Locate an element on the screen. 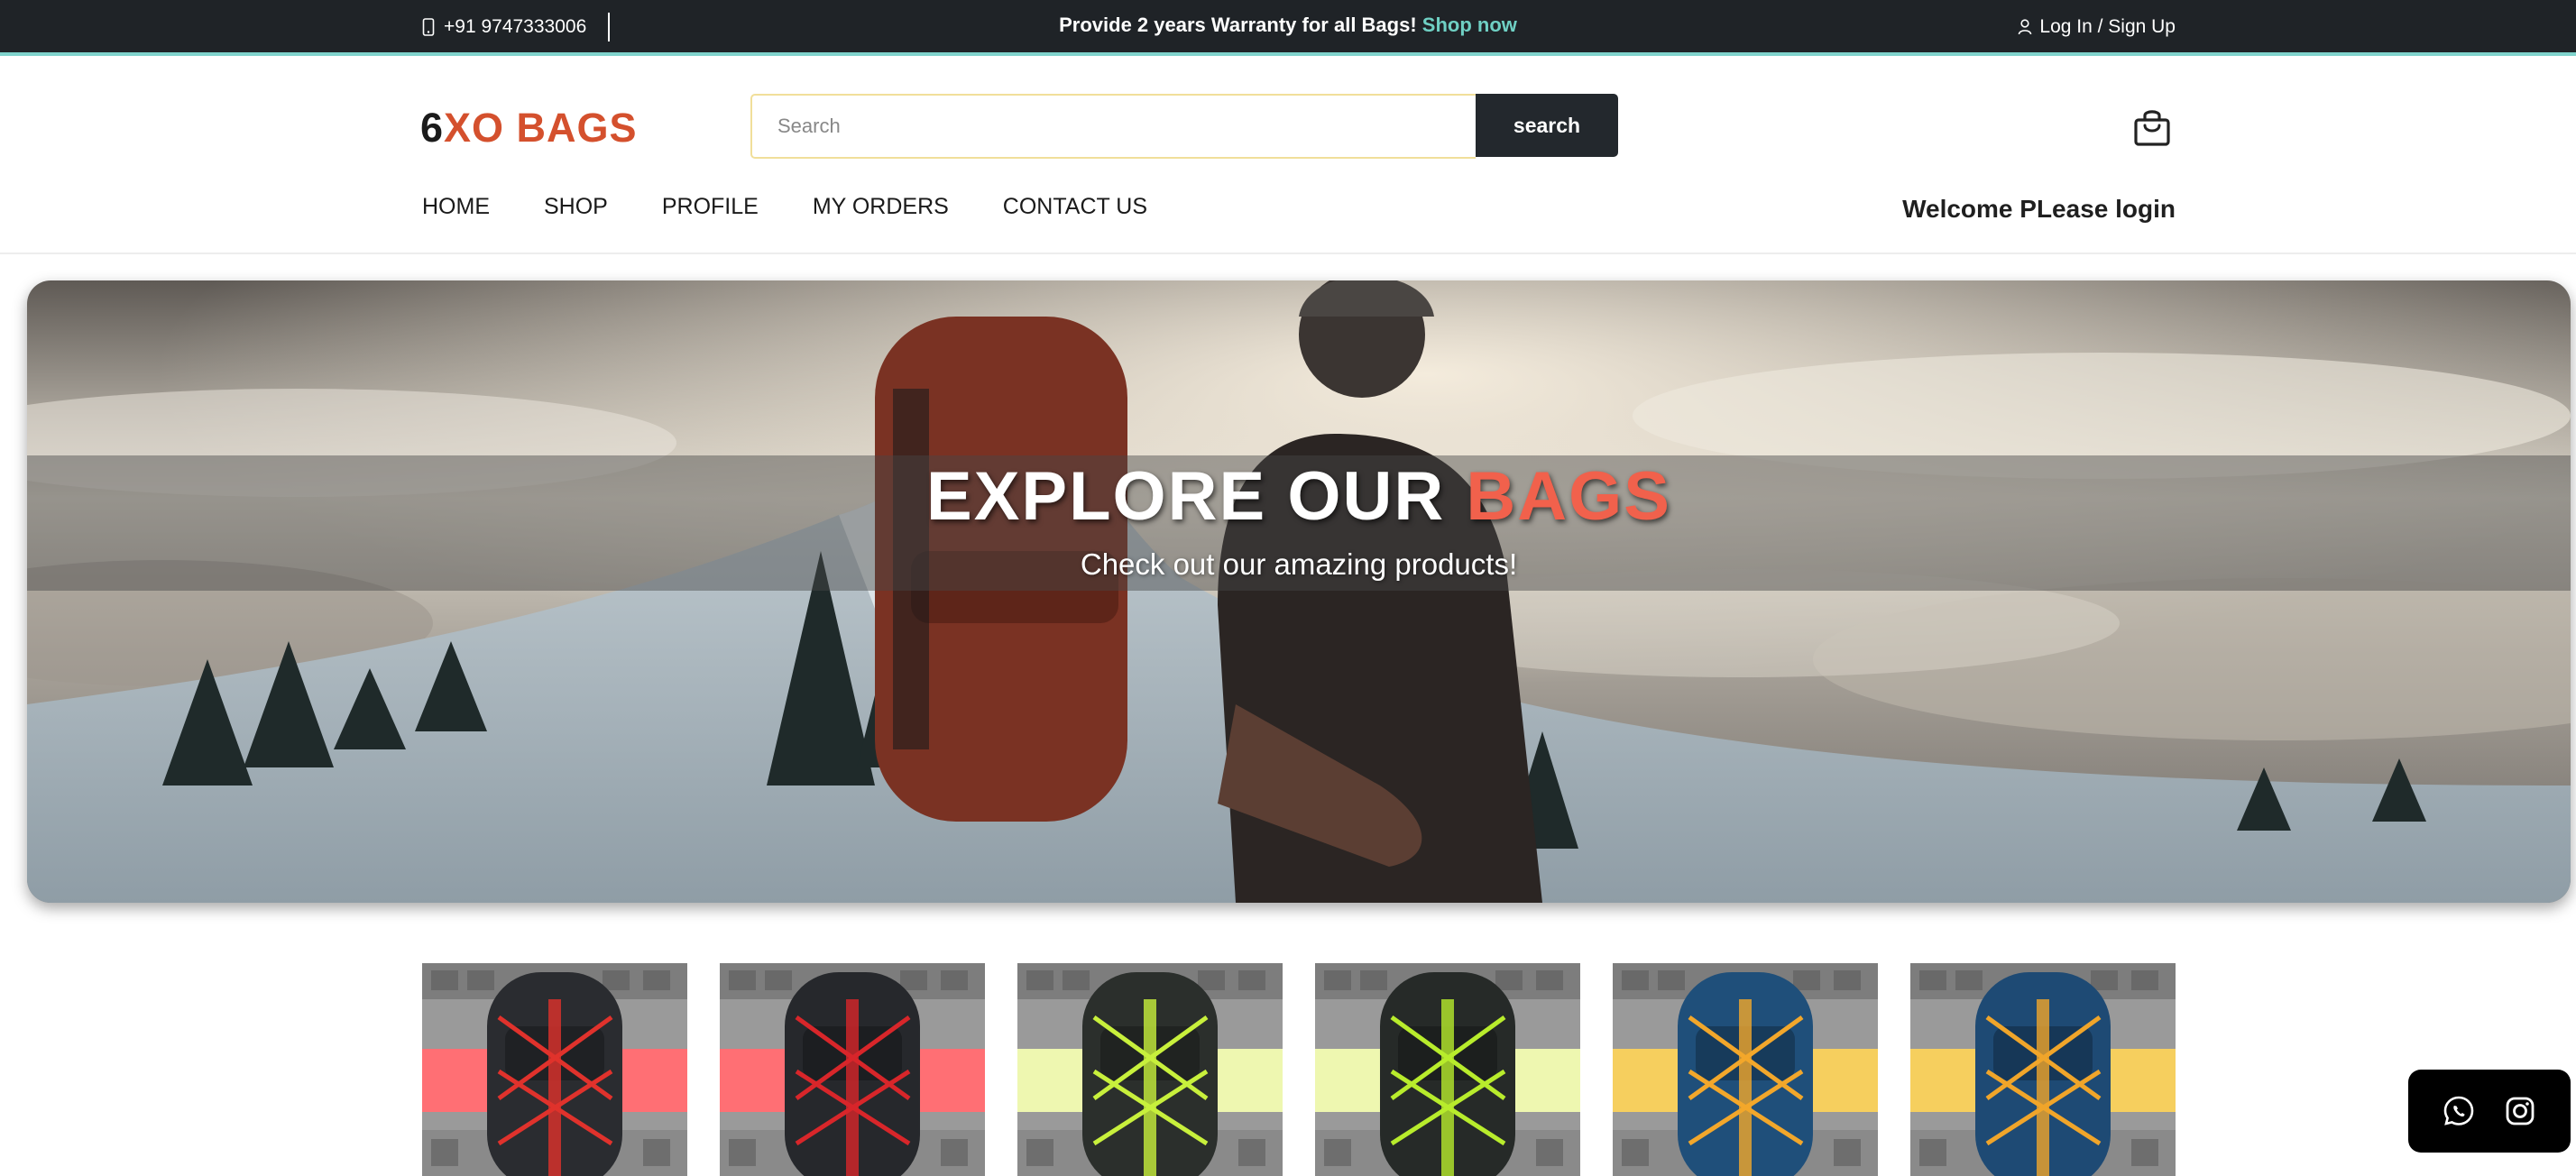 The height and width of the screenshot is (1176, 2576). instagram-icon is located at coordinates (2520, 1111).